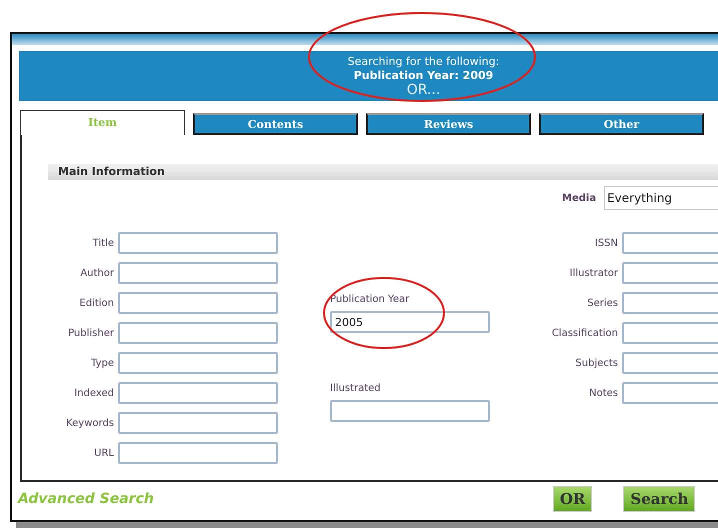  I want to click on action-button: OR, so click(572, 499).